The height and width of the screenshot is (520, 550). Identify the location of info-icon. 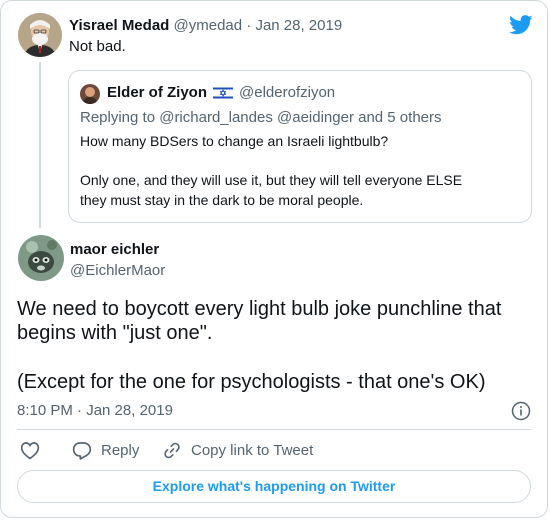
(521, 411).